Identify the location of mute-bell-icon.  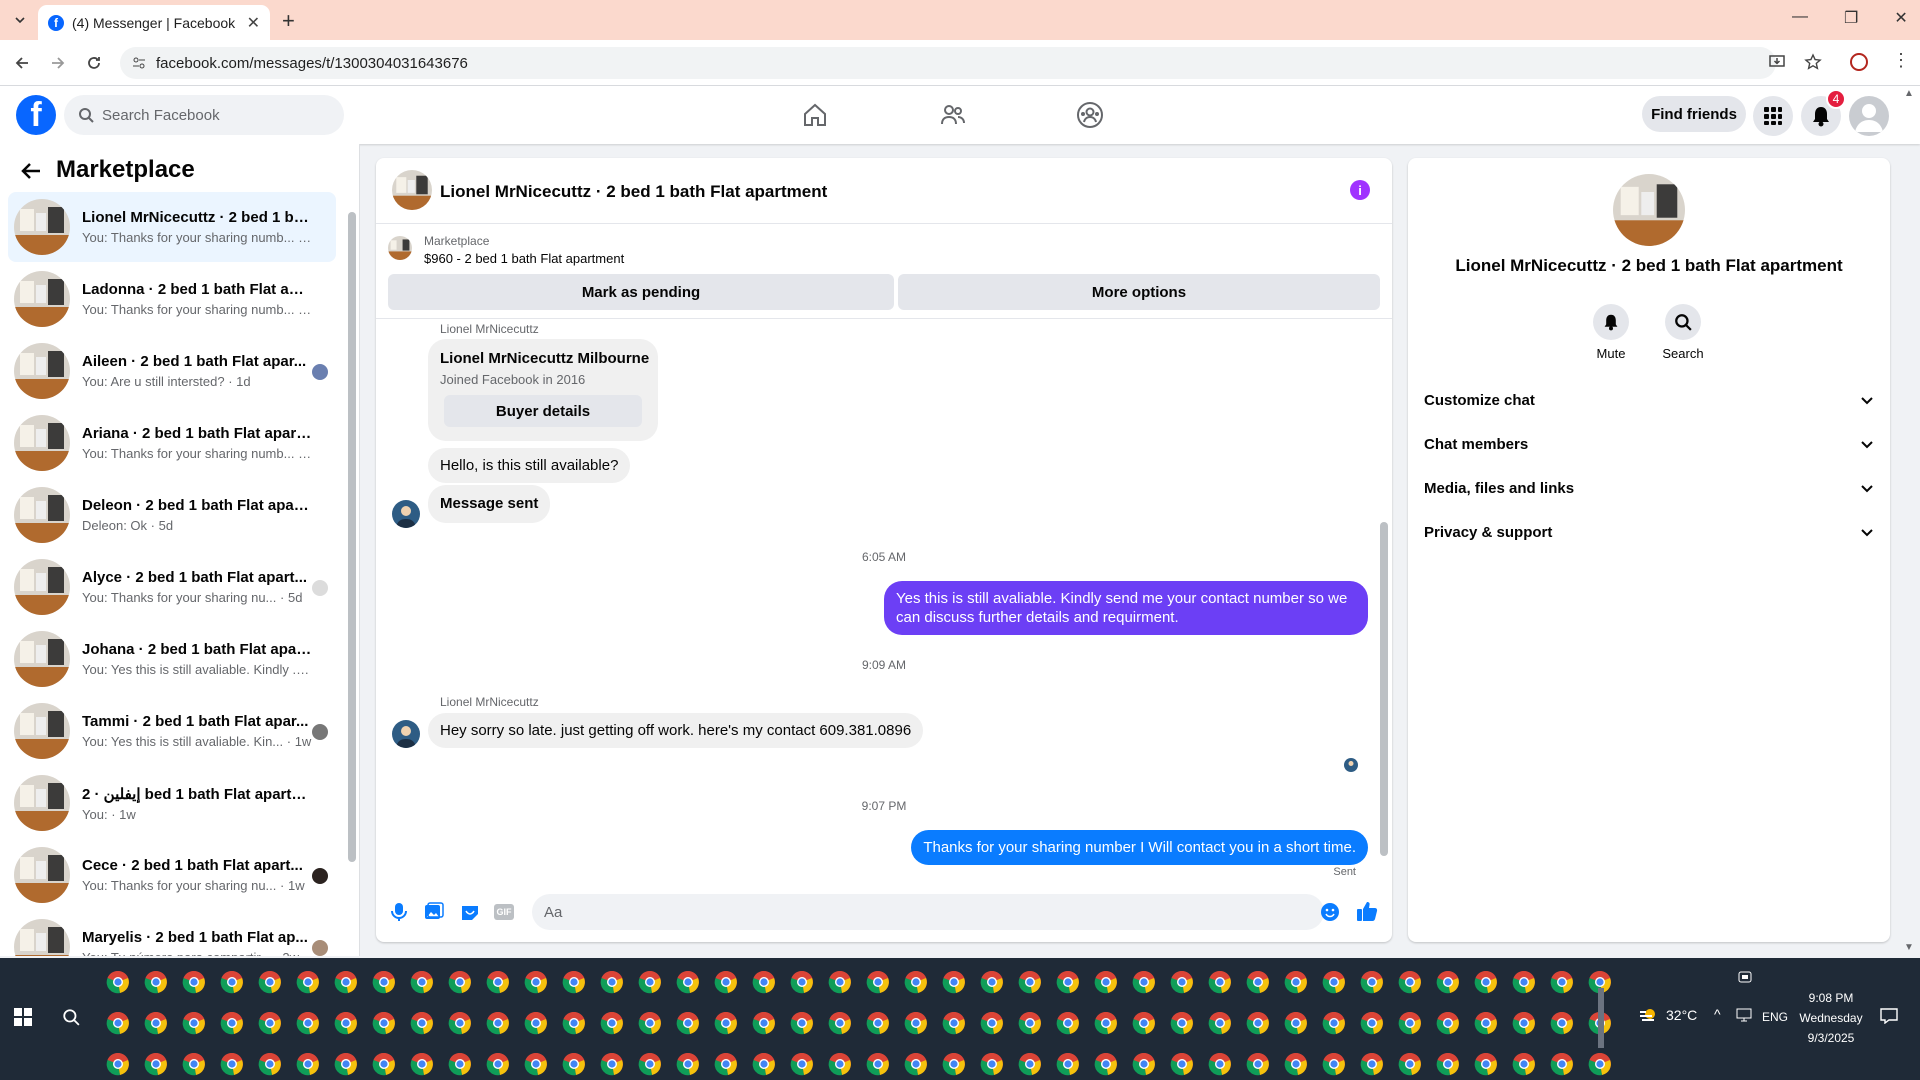
(1611, 322).